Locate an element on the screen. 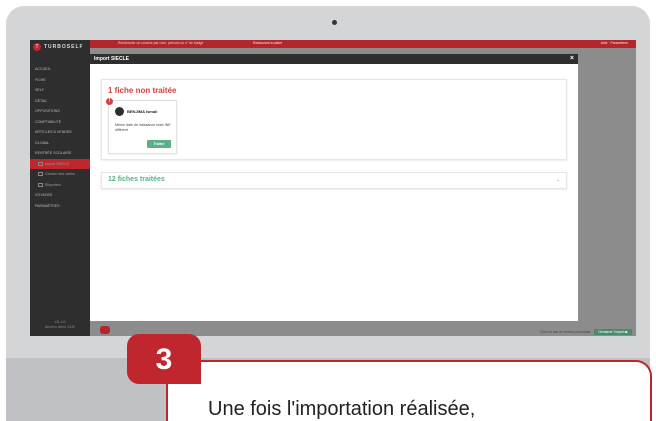  label-icon is located at coordinates (40, 184).